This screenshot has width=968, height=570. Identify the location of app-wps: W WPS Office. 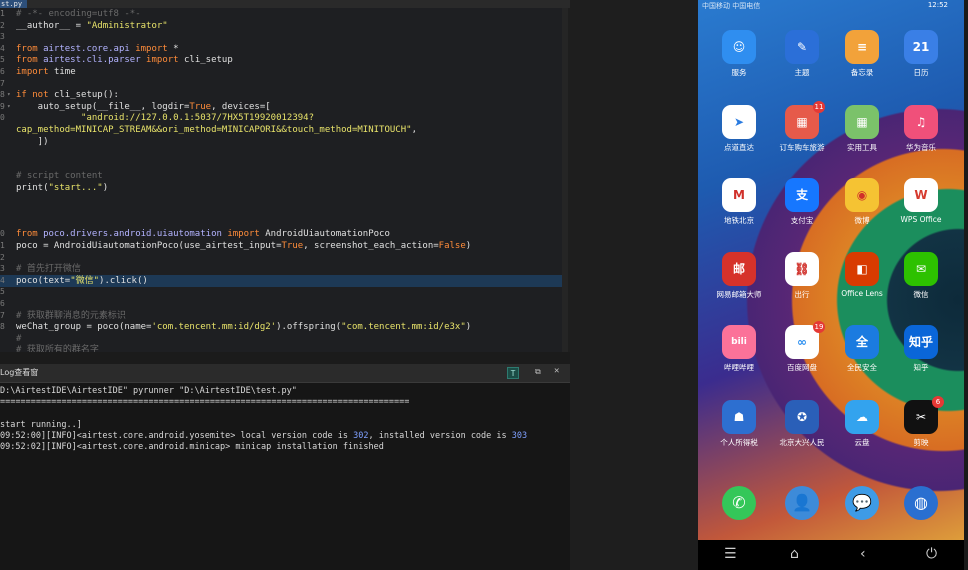
(921, 207).